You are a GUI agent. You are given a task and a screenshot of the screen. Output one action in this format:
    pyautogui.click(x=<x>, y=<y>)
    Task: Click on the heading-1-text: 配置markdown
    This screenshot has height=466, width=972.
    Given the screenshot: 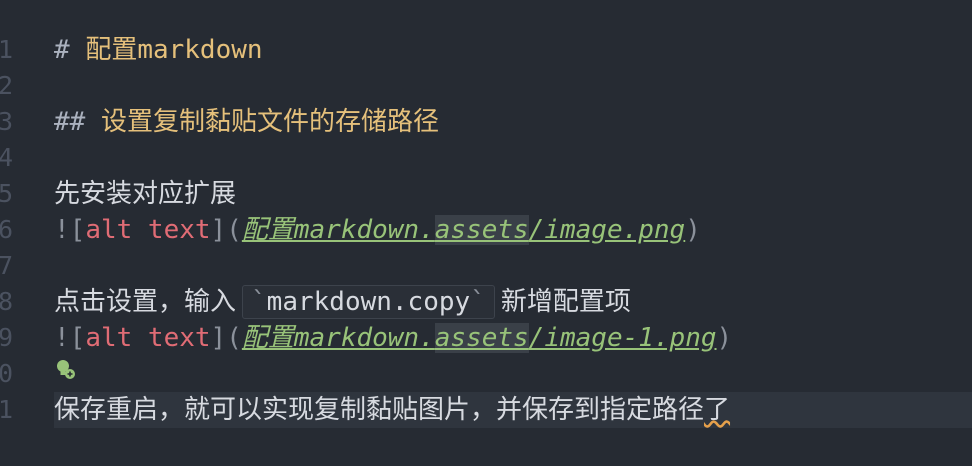 What is the action you would take?
    pyautogui.click(x=174, y=50)
    